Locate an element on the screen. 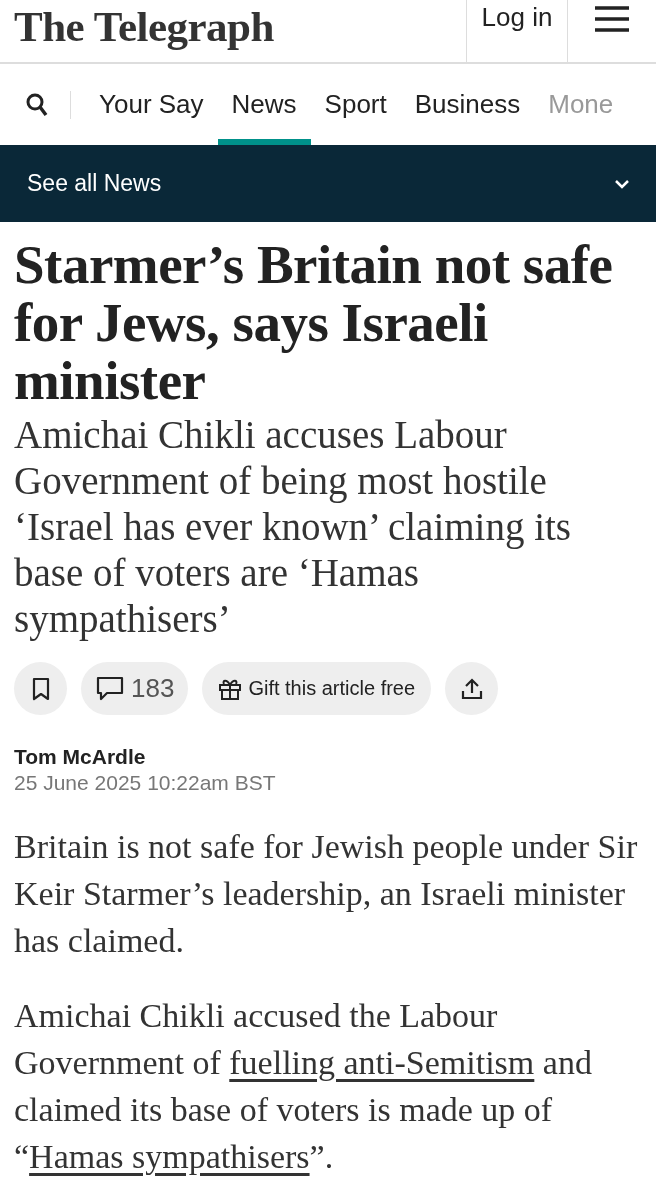 This screenshot has height=1200, width=656. nav-tab: Business is located at coordinates (467, 104).